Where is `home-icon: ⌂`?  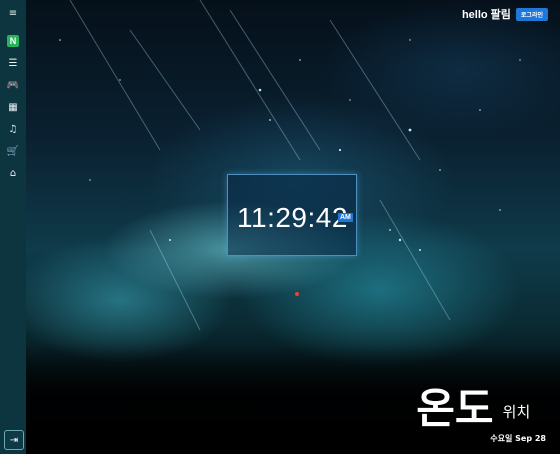 home-icon: ⌂ is located at coordinates (13, 173).